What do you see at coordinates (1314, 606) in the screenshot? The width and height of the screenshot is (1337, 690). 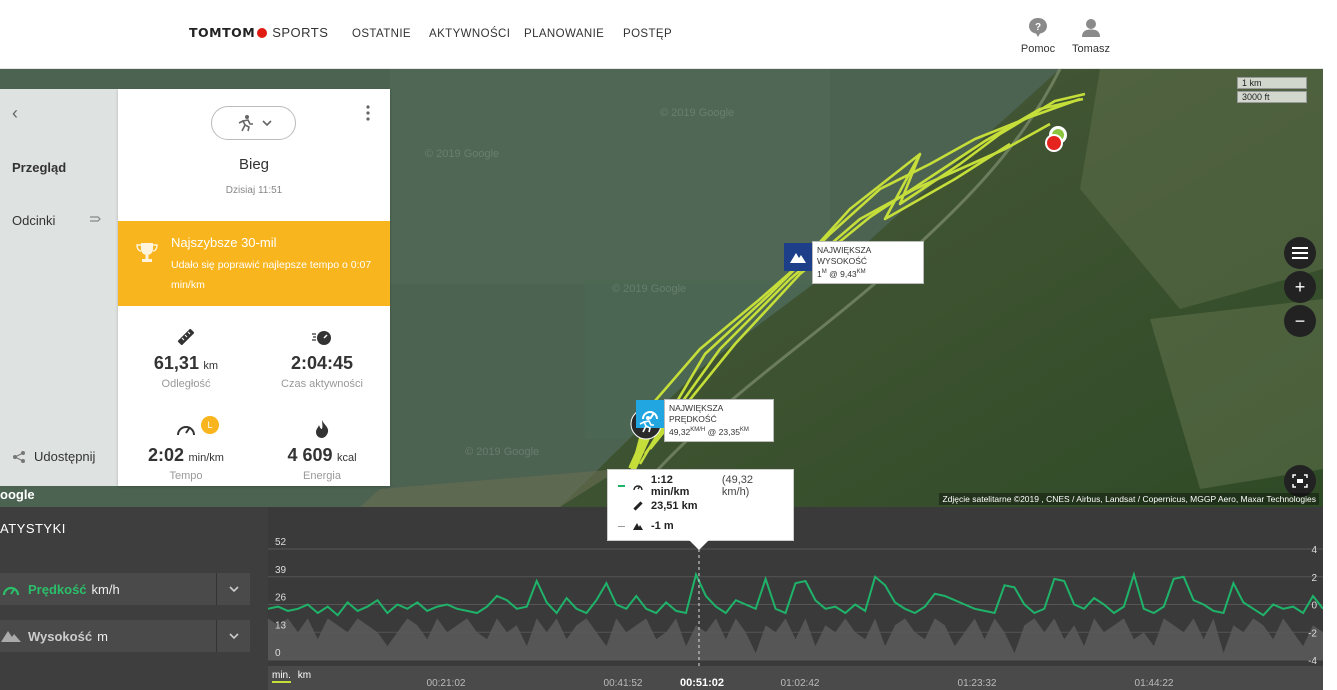 I see `y-axis-right-tick: 0` at bounding box center [1314, 606].